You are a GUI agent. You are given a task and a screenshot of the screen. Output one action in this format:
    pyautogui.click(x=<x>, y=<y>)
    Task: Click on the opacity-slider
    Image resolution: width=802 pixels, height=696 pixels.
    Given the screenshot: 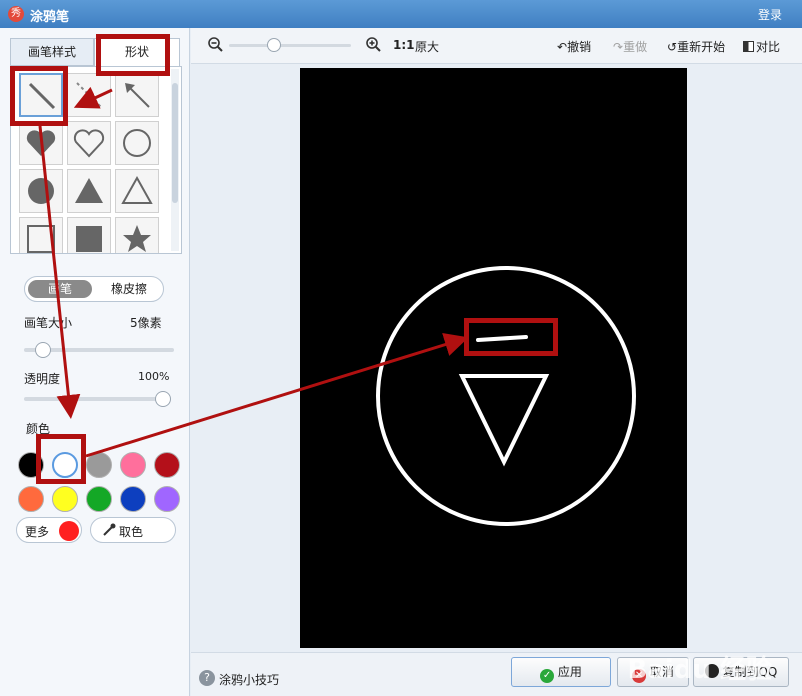 What is the action you would take?
    pyautogui.click(x=97, y=399)
    